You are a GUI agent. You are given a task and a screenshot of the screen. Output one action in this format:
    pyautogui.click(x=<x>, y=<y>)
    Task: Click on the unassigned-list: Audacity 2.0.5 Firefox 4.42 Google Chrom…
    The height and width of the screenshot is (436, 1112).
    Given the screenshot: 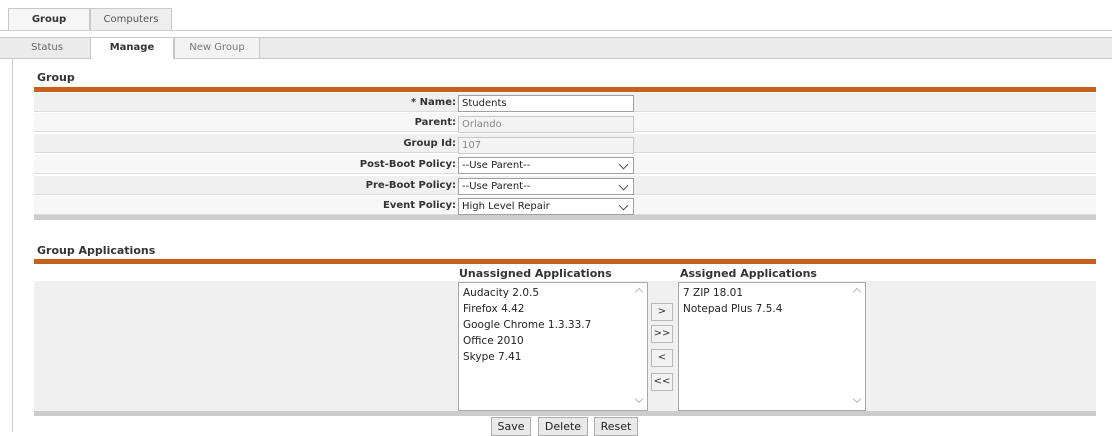 What is the action you would take?
    pyautogui.click(x=553, y=346)
    